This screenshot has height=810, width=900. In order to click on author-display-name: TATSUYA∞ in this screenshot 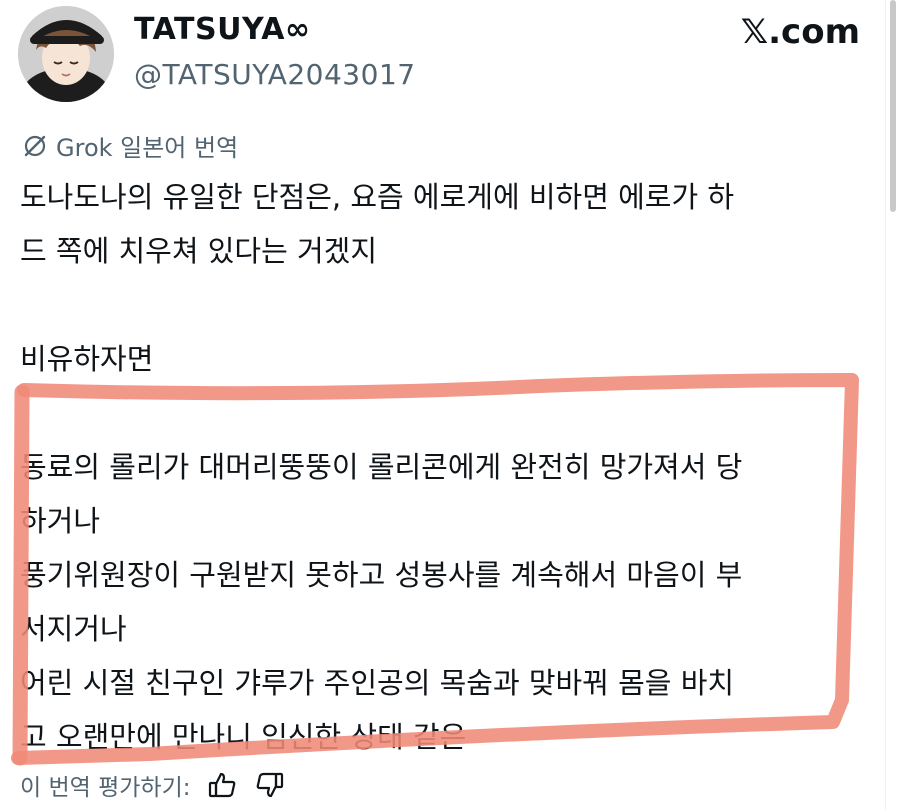, I will do `click(222, 29)`.